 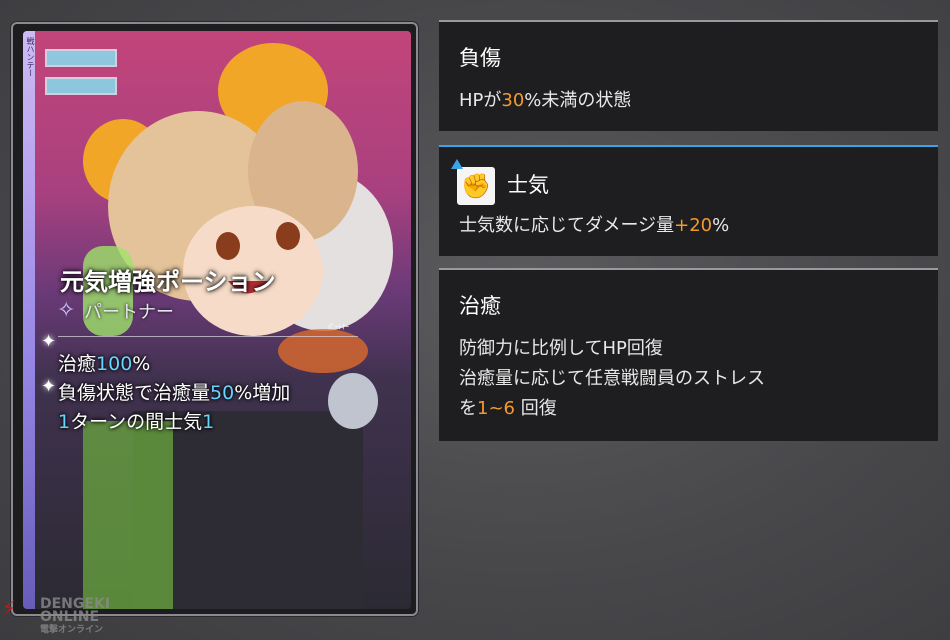 What do you see at coordinates (72, 630) in the screenshot?
I see `watermark-line: 電撃オンライン` at bounding box center [72, 630].